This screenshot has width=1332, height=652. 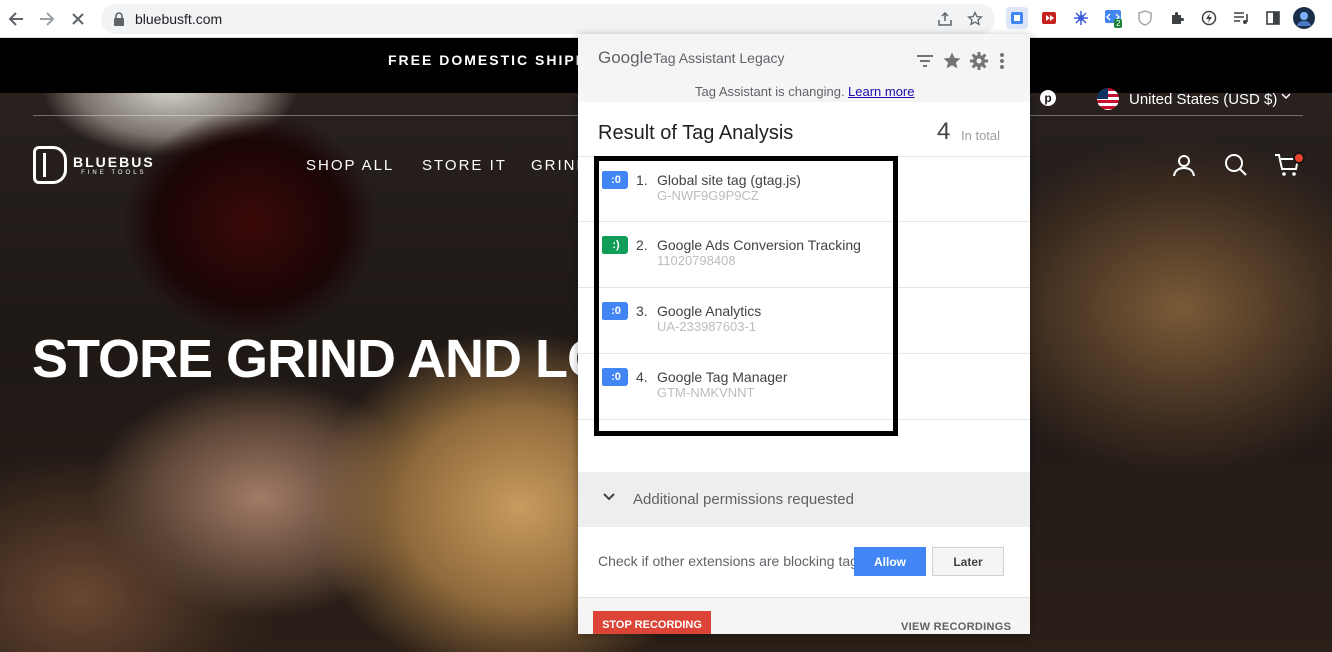 What do you see at coordinates (956, 627) in the screenshot?
I see `view-recordings-link: VIEW RECORDINGS` at bounding box center [956, 627].